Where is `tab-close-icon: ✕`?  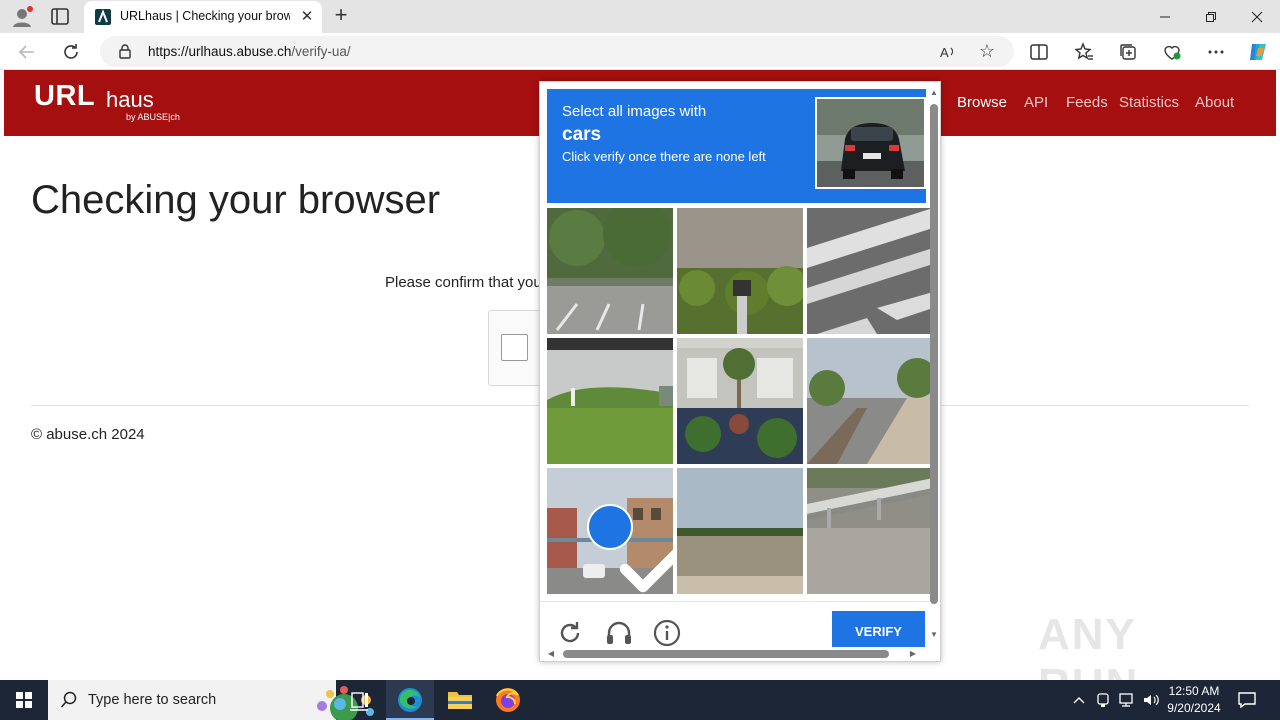 tab-close-icon: ✕ is located at coordinates (307, 17).